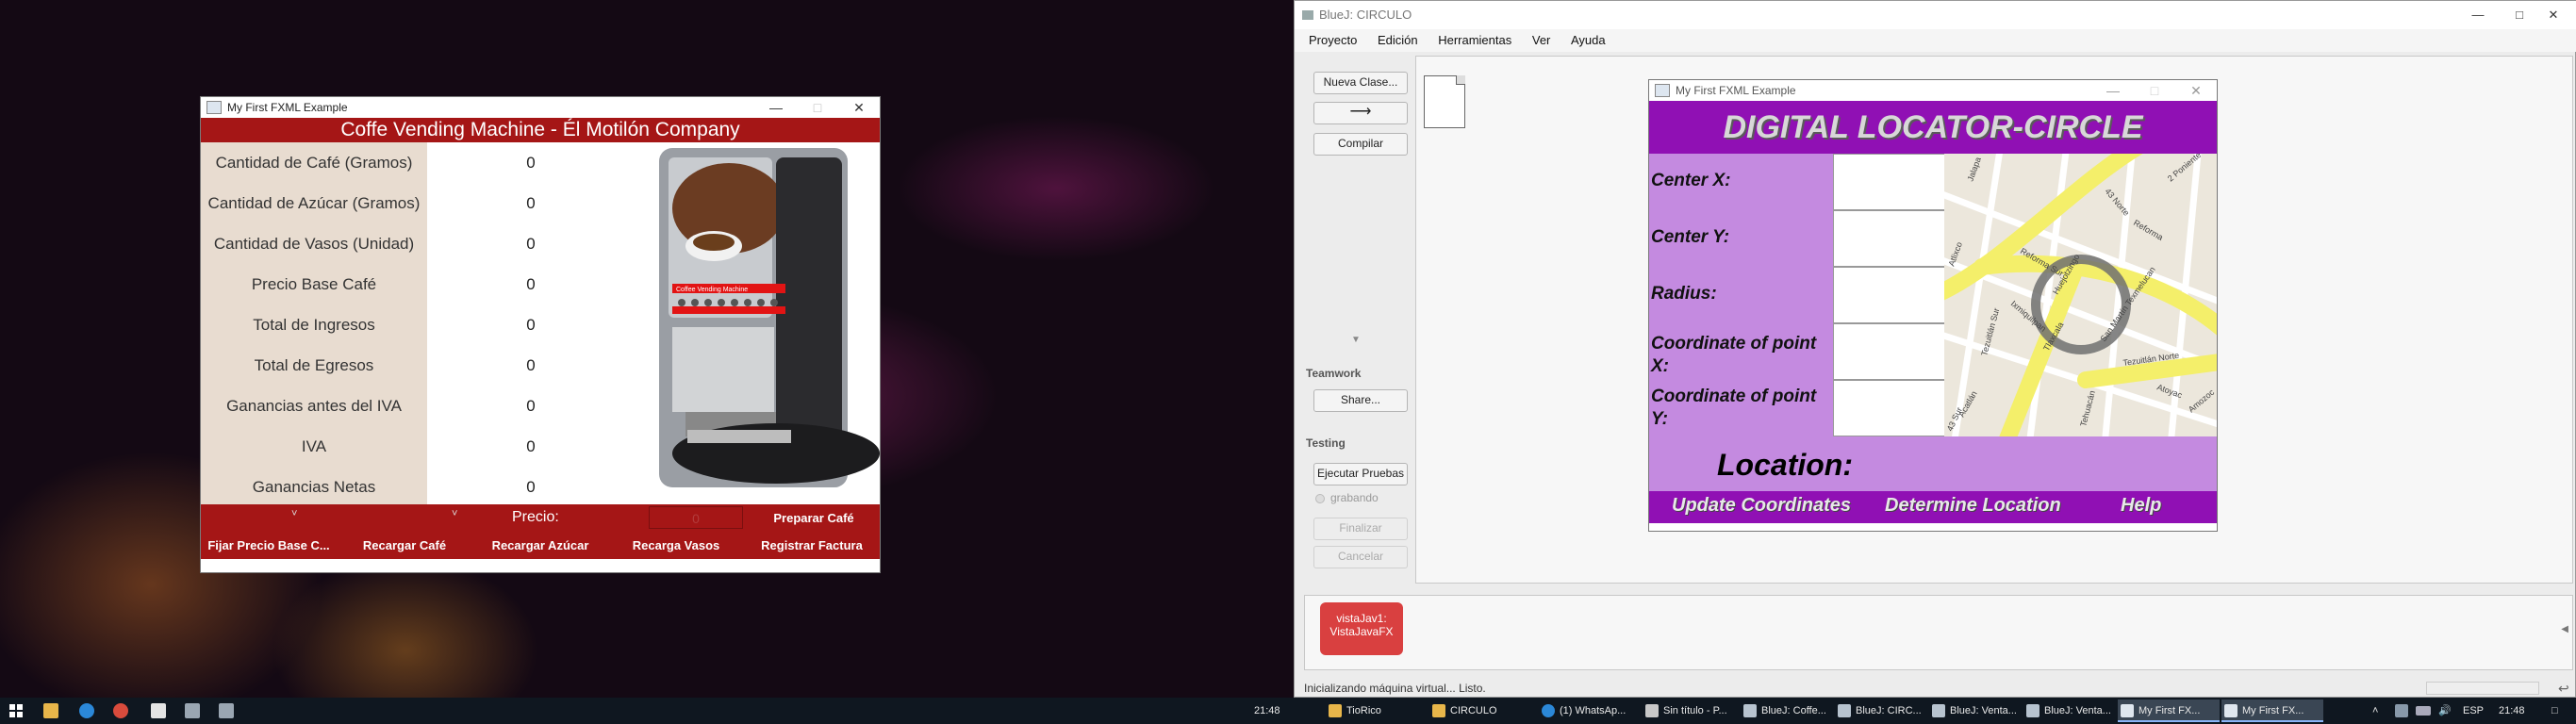  I want to click on label-ganancias-netas: Ganancias Netas, so click(314, 487).